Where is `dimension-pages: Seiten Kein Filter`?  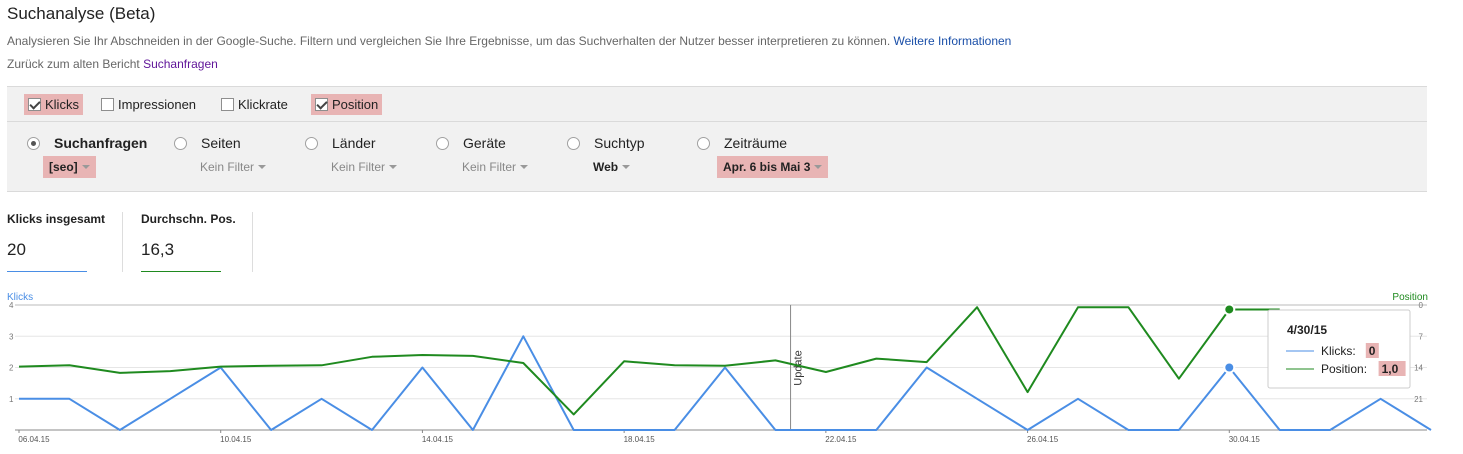
dimension-pages: Seiten Kein Filter is located at coordinates (220, 154).